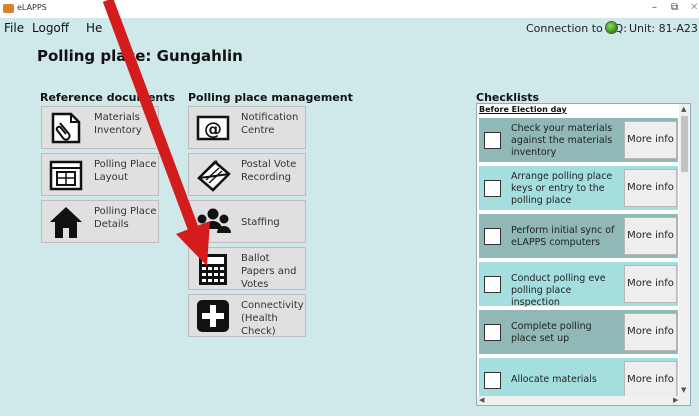  Describe the element at coordinates (156, 133) in the screenshot. I see `annotation-arrow` at that location.